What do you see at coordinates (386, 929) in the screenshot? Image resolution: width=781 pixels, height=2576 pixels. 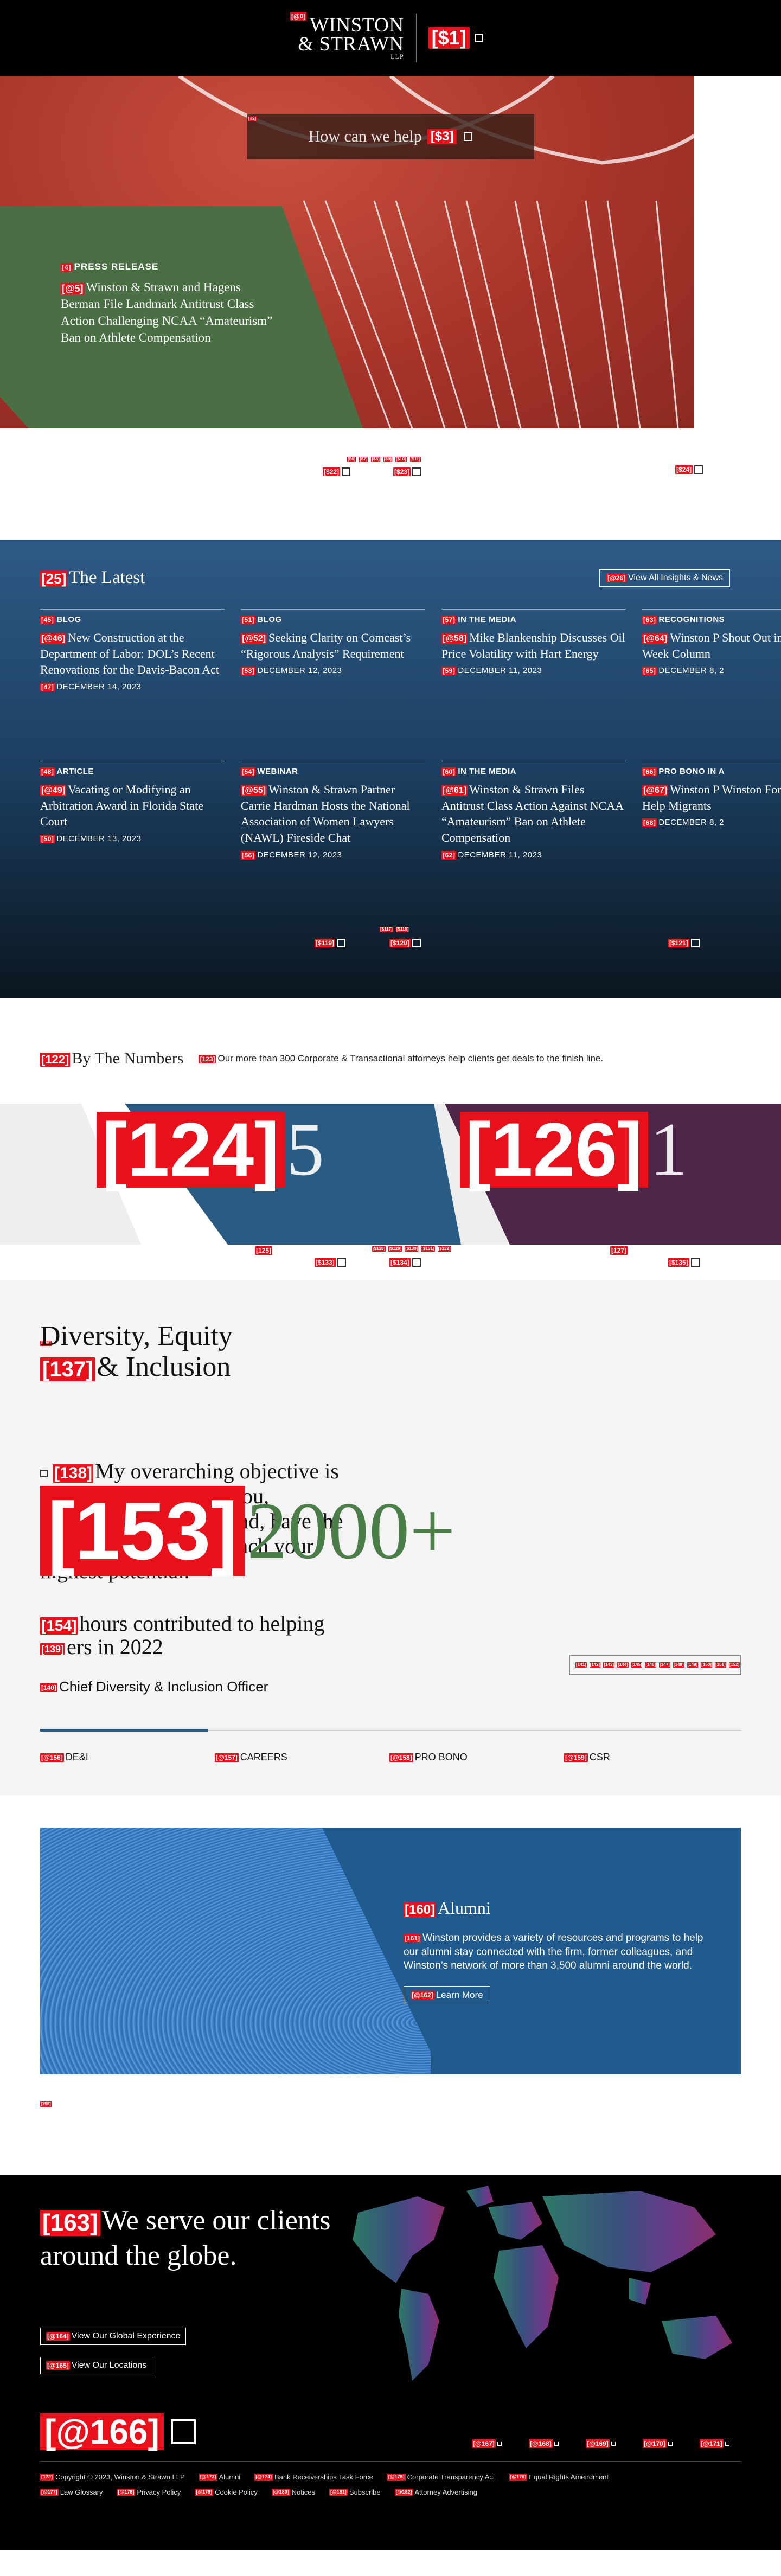 I see `carousel-dot: [$117]` at bounding box center [386, 929].